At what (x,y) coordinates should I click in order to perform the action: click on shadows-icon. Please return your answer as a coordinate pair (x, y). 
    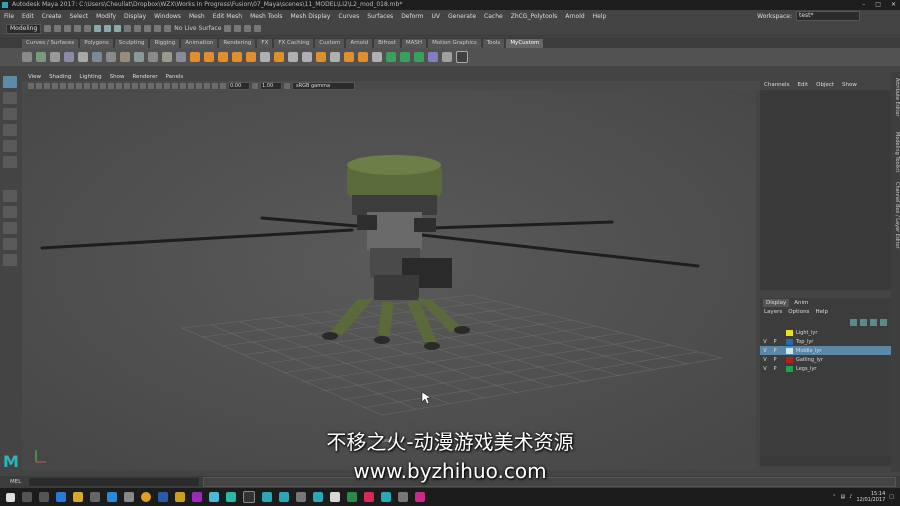
    Looking at the image, I should click on (167, 85).